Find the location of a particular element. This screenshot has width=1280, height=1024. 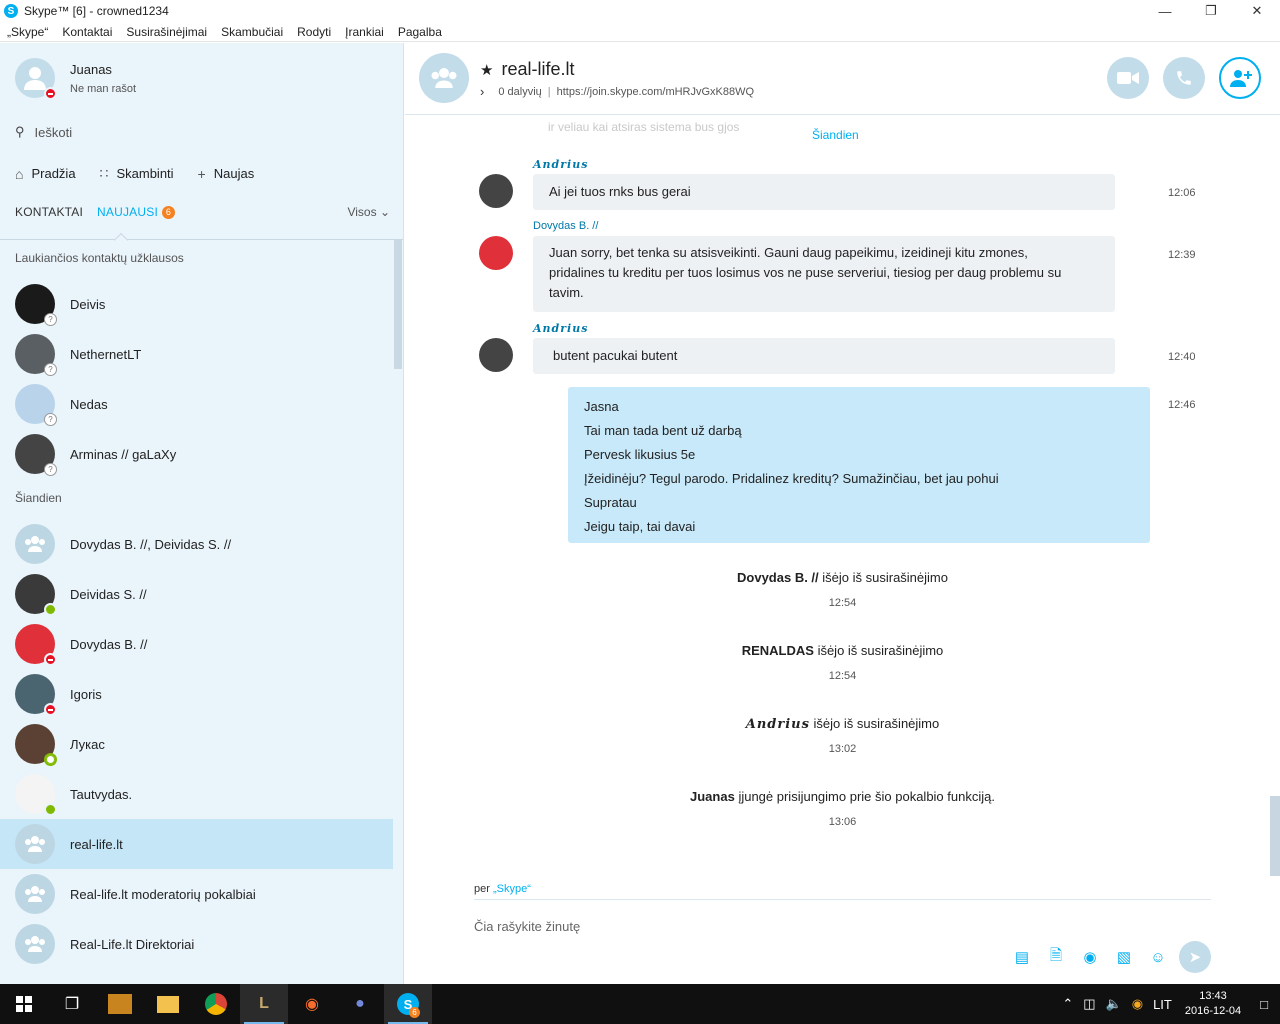

contact-real-life-lt: real-life.lt is located at coordinates (196, 844).